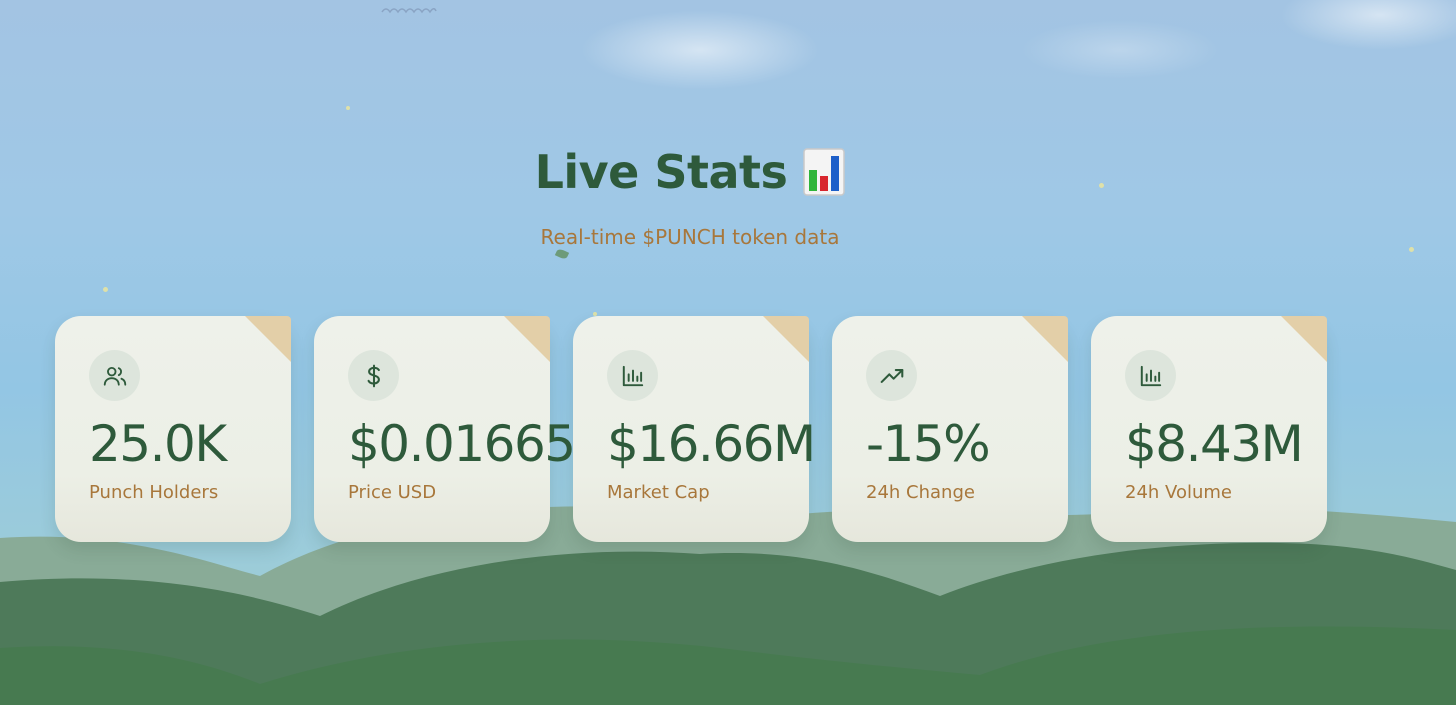  I want to click on stat-card-holders: 25.0K Punch Holders, so click(173, 429).